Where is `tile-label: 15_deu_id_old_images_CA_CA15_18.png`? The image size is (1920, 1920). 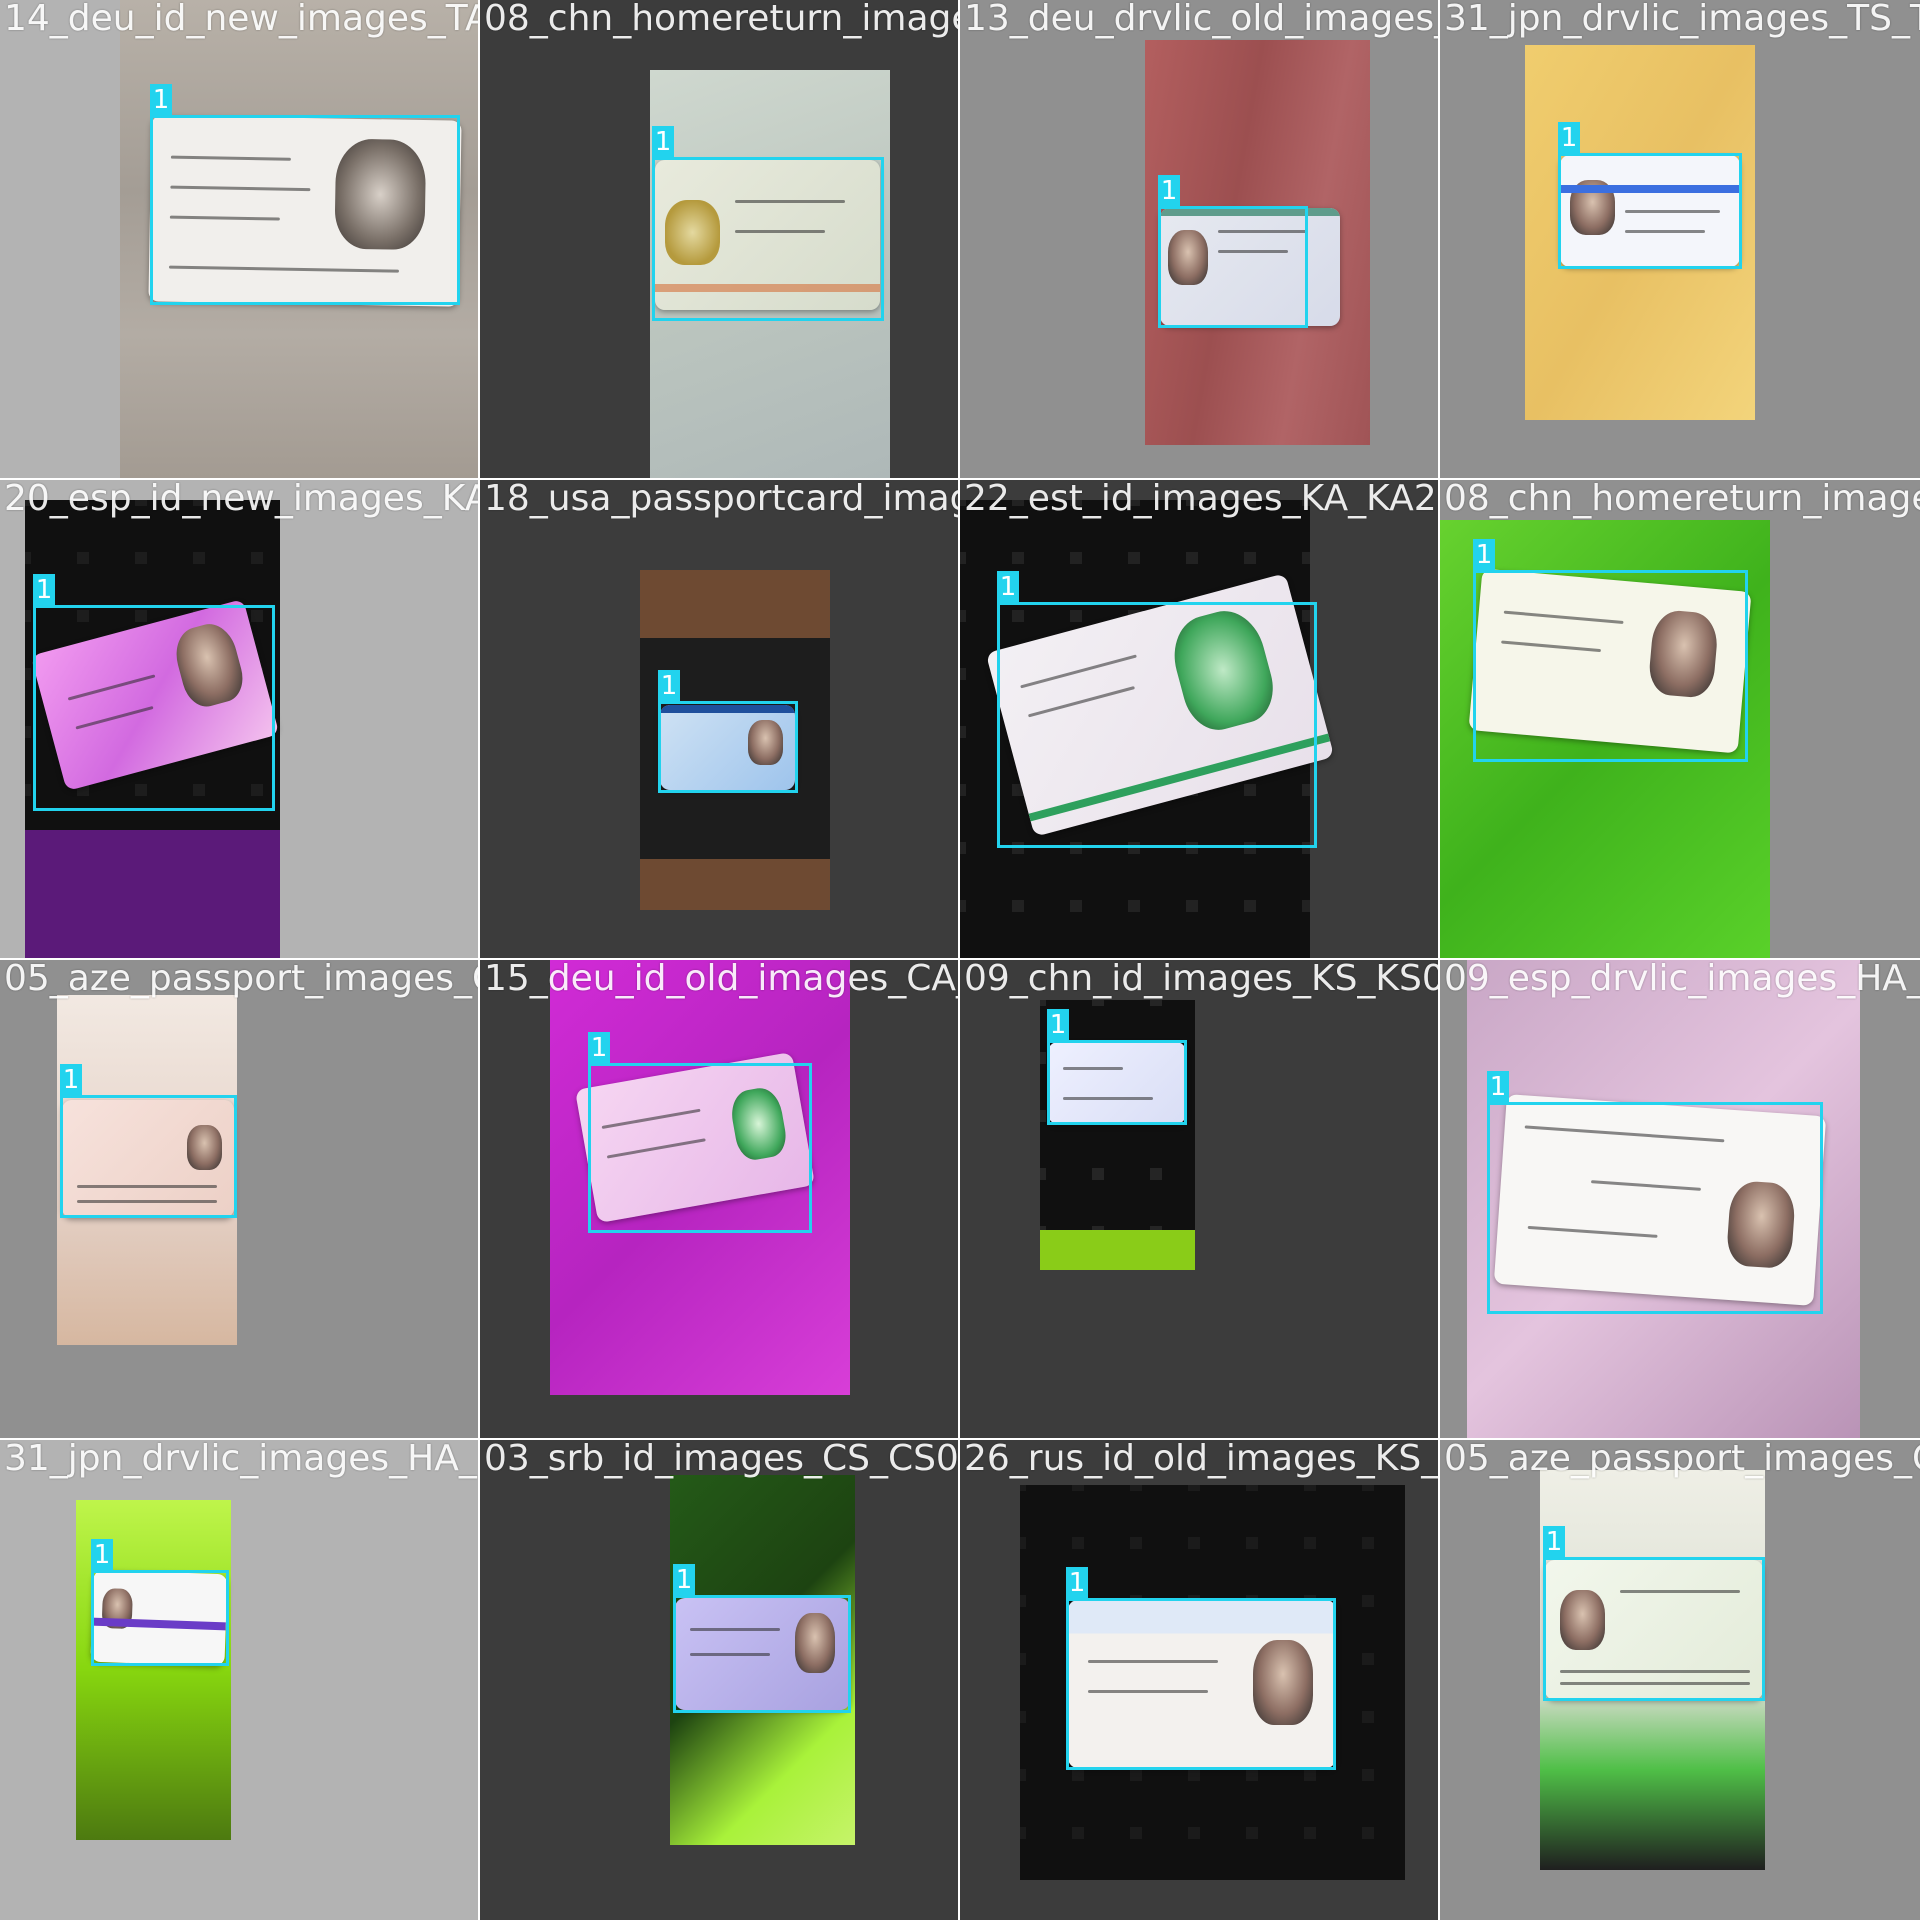 tile-label: 15_deu_id_old_images_CA_CA15_18.png is located at coordinates (721, 979).